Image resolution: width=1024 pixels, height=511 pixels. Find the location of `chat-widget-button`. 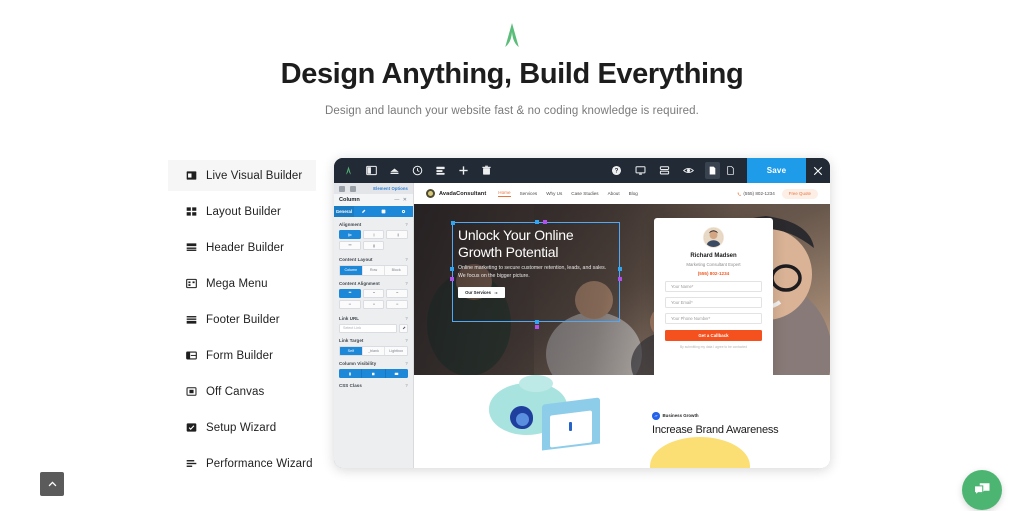

chat-widget-button is located at coordinates (982, 490).